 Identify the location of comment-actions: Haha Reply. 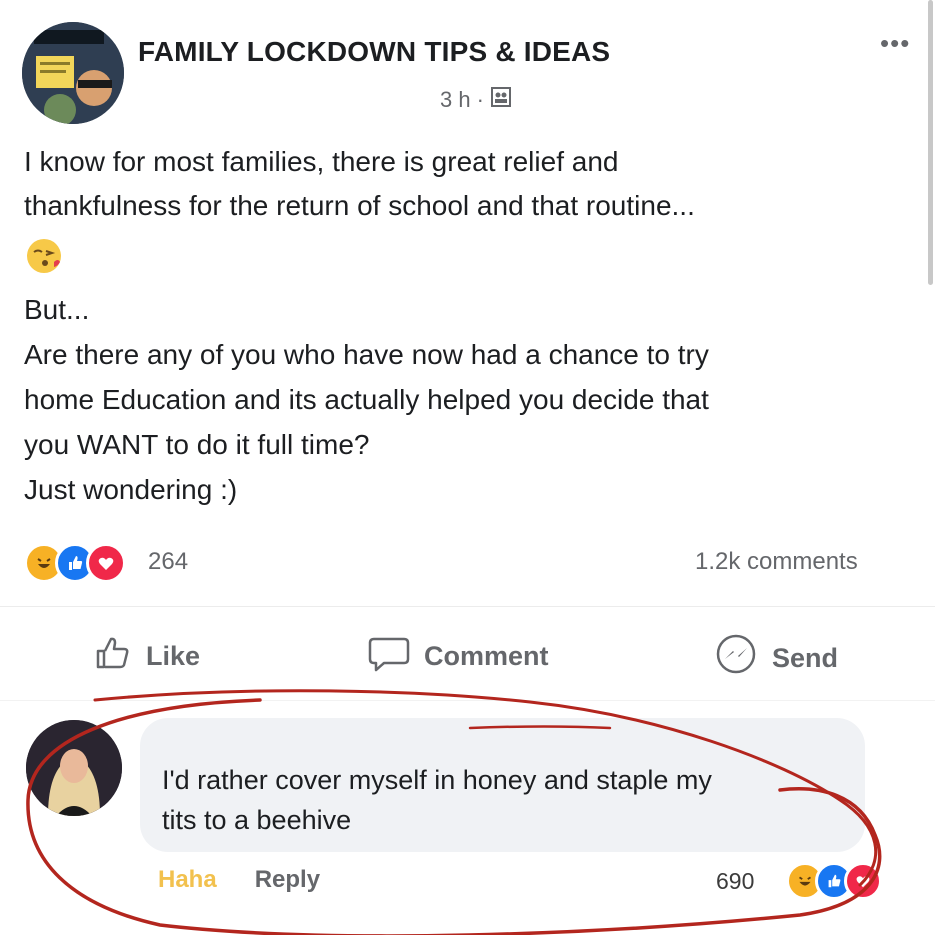
(239, 880).